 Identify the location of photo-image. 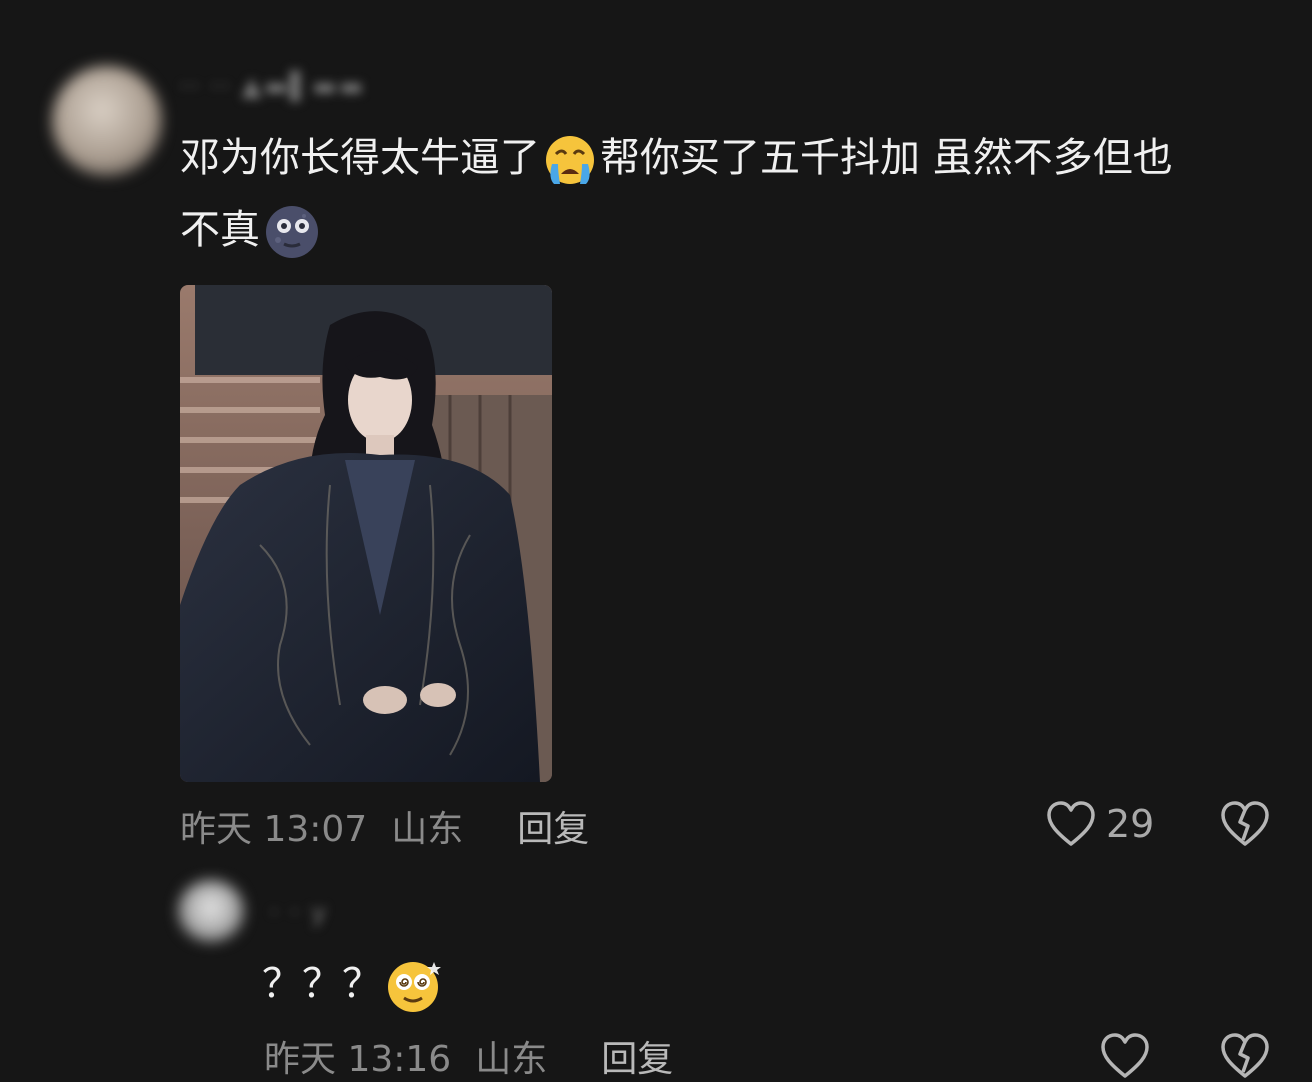
(366, 533).